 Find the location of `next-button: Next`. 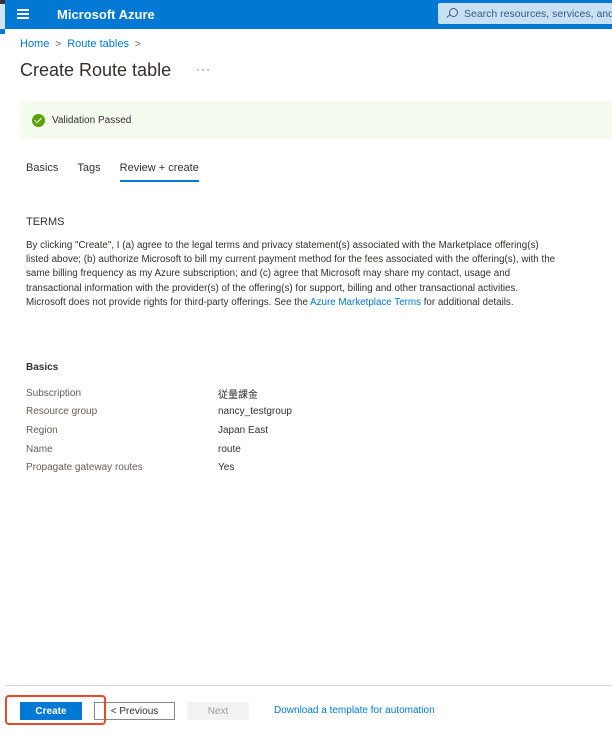

next-button: Next is located at coordinates (218, 711).